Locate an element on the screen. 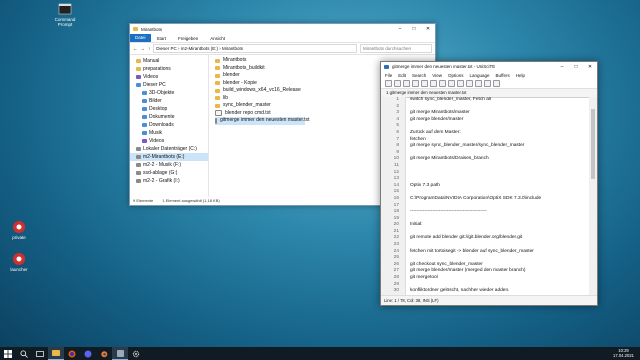  nav-item-label: Videos is located at coordinates (157, 141).